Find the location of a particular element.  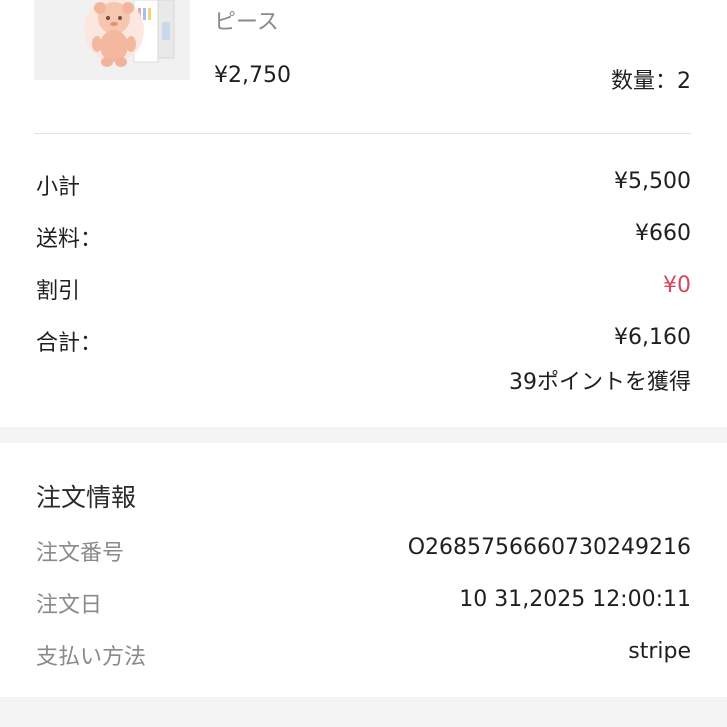

order-info-title: 注文情報 is located at coordinates (86, 497).